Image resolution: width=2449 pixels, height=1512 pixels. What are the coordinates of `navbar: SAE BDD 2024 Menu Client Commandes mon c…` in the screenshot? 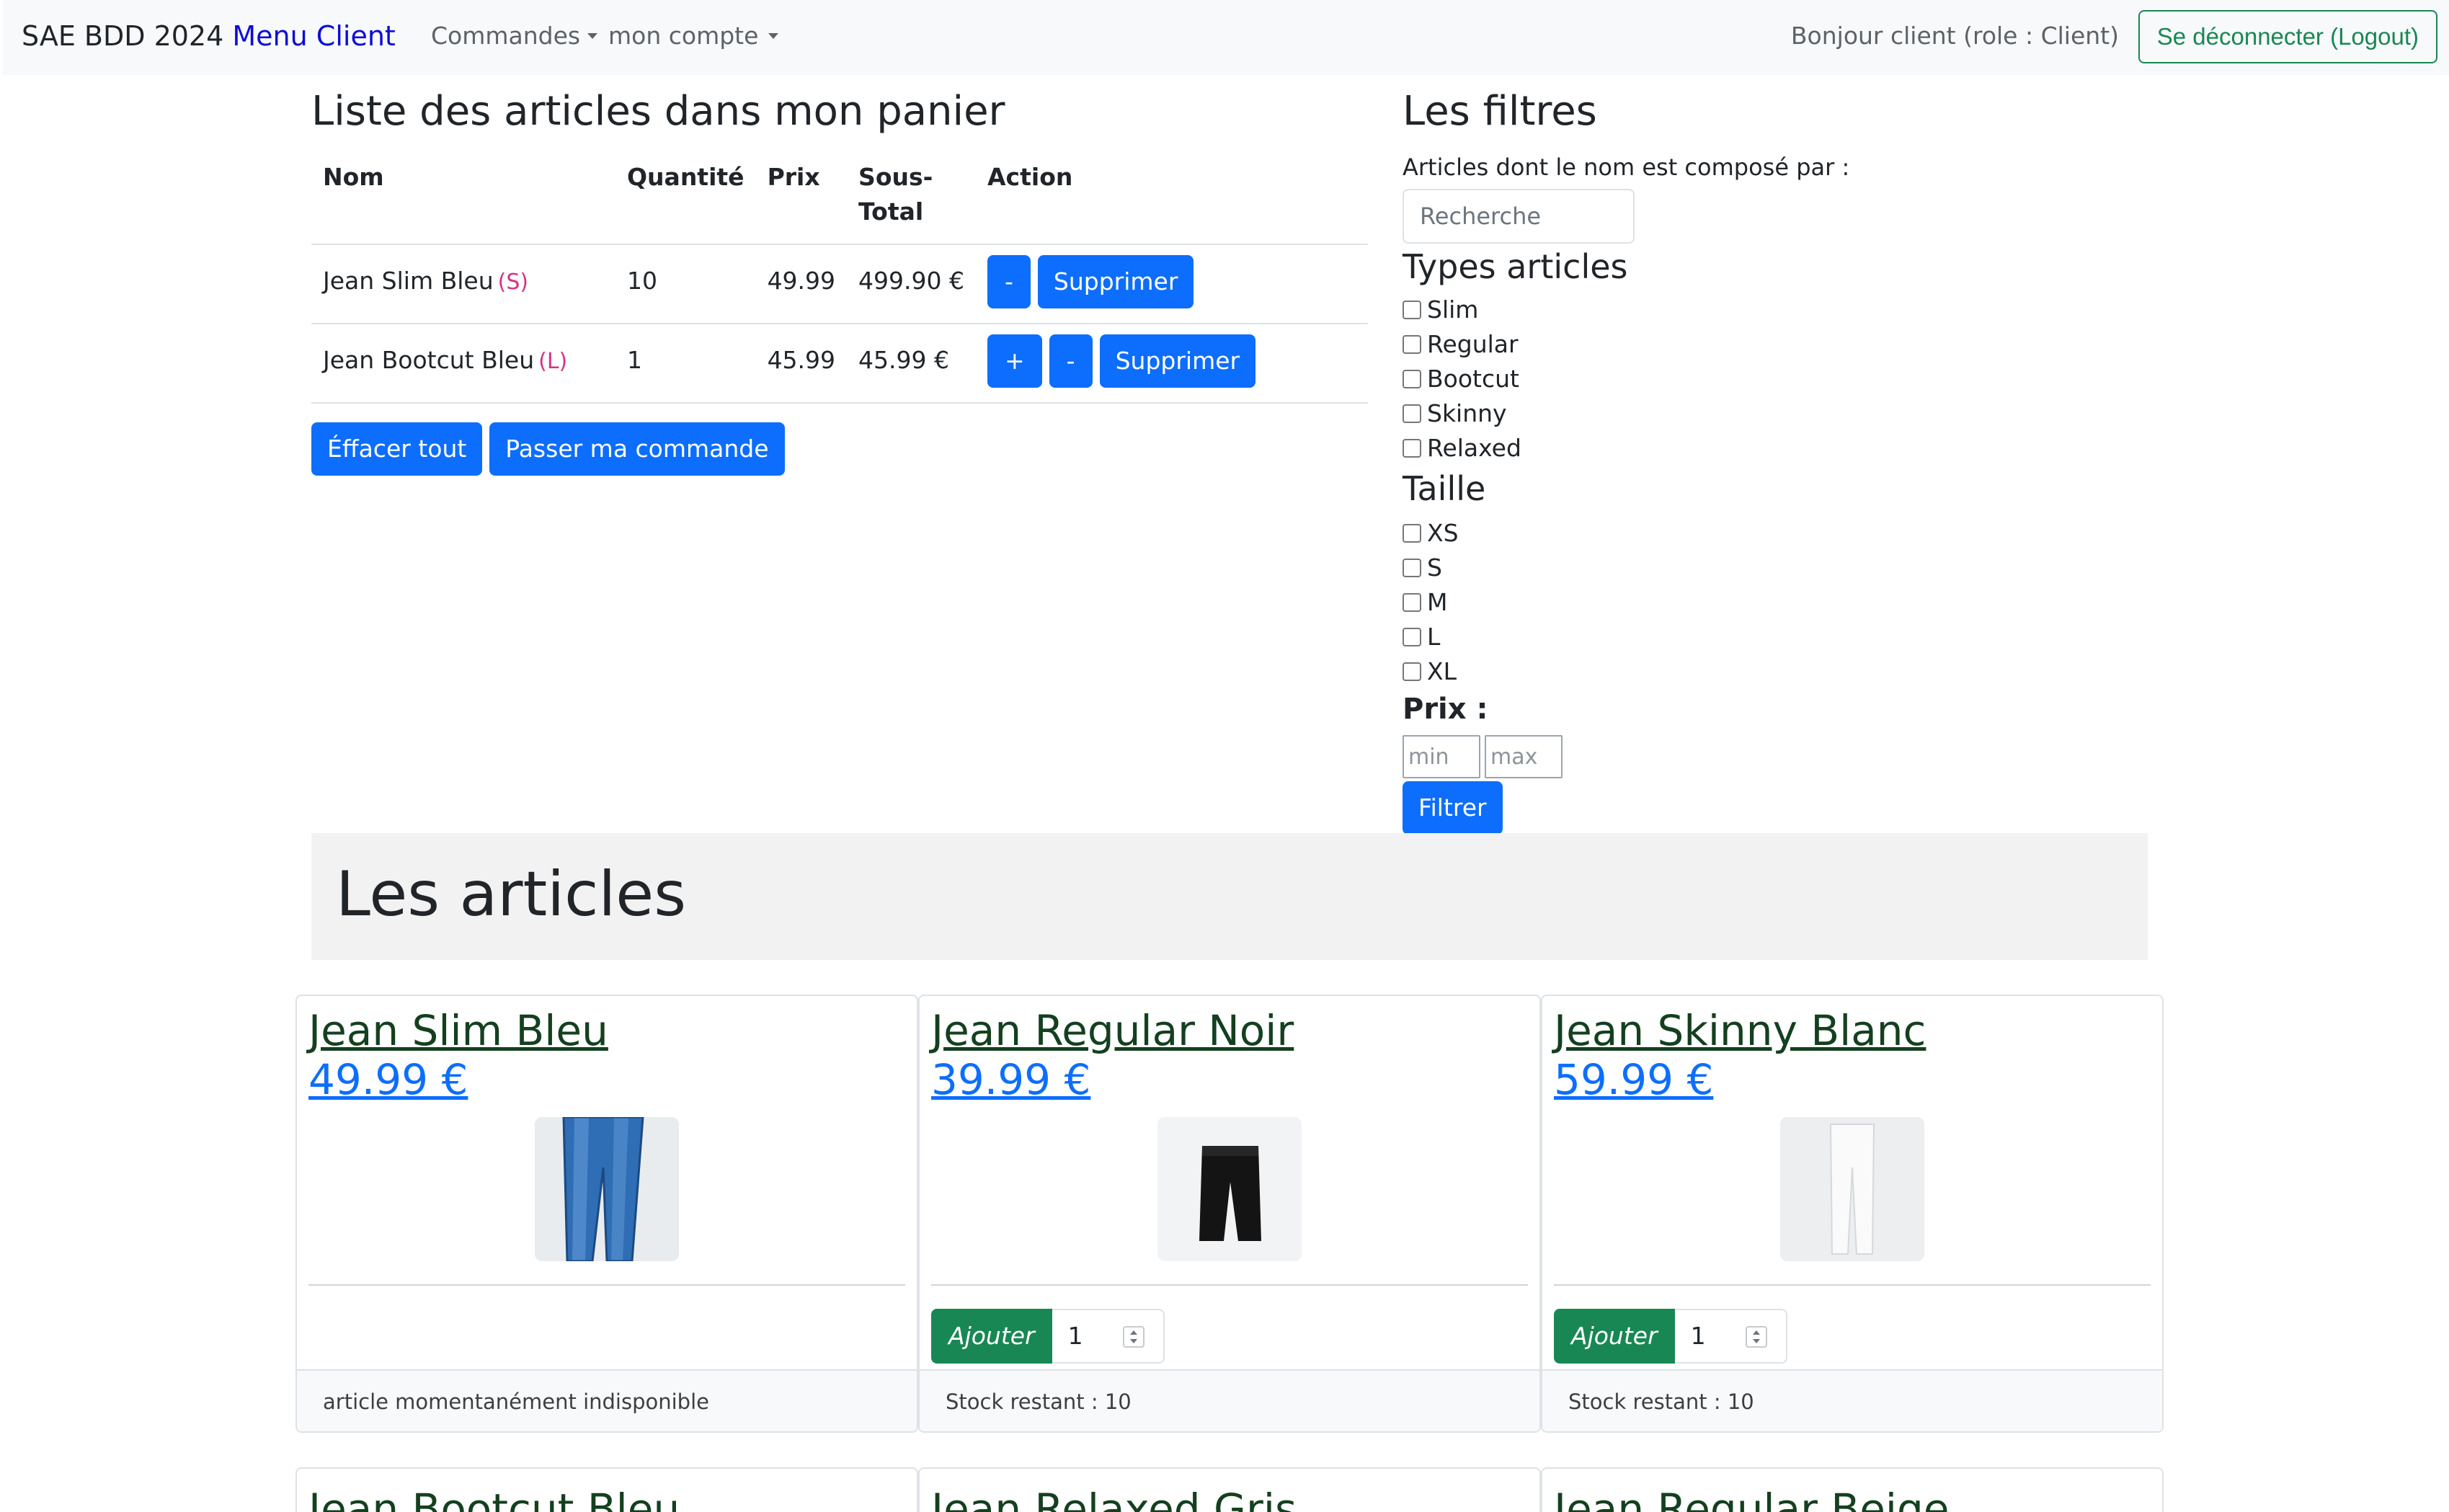 It's located at (1226, 38).